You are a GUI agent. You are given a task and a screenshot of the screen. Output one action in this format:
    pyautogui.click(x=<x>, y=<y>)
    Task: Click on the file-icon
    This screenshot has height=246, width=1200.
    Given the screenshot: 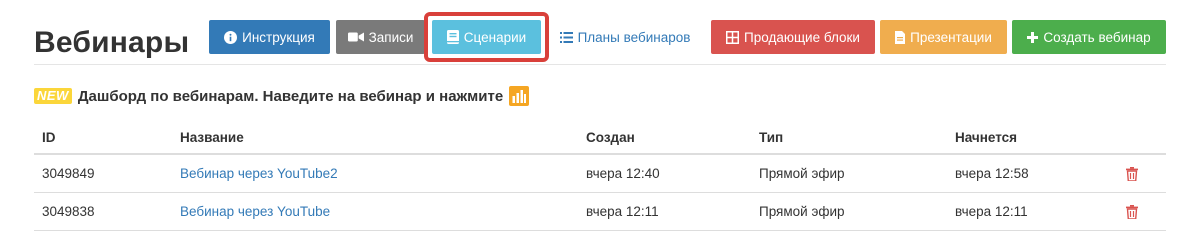 What is the action you would take?
    pyautogui.click(x=900, y=37)
    